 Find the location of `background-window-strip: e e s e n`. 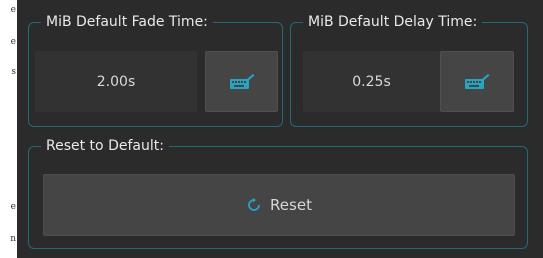

background-window-strip: e e s e n is located at coordinates (8, 129).